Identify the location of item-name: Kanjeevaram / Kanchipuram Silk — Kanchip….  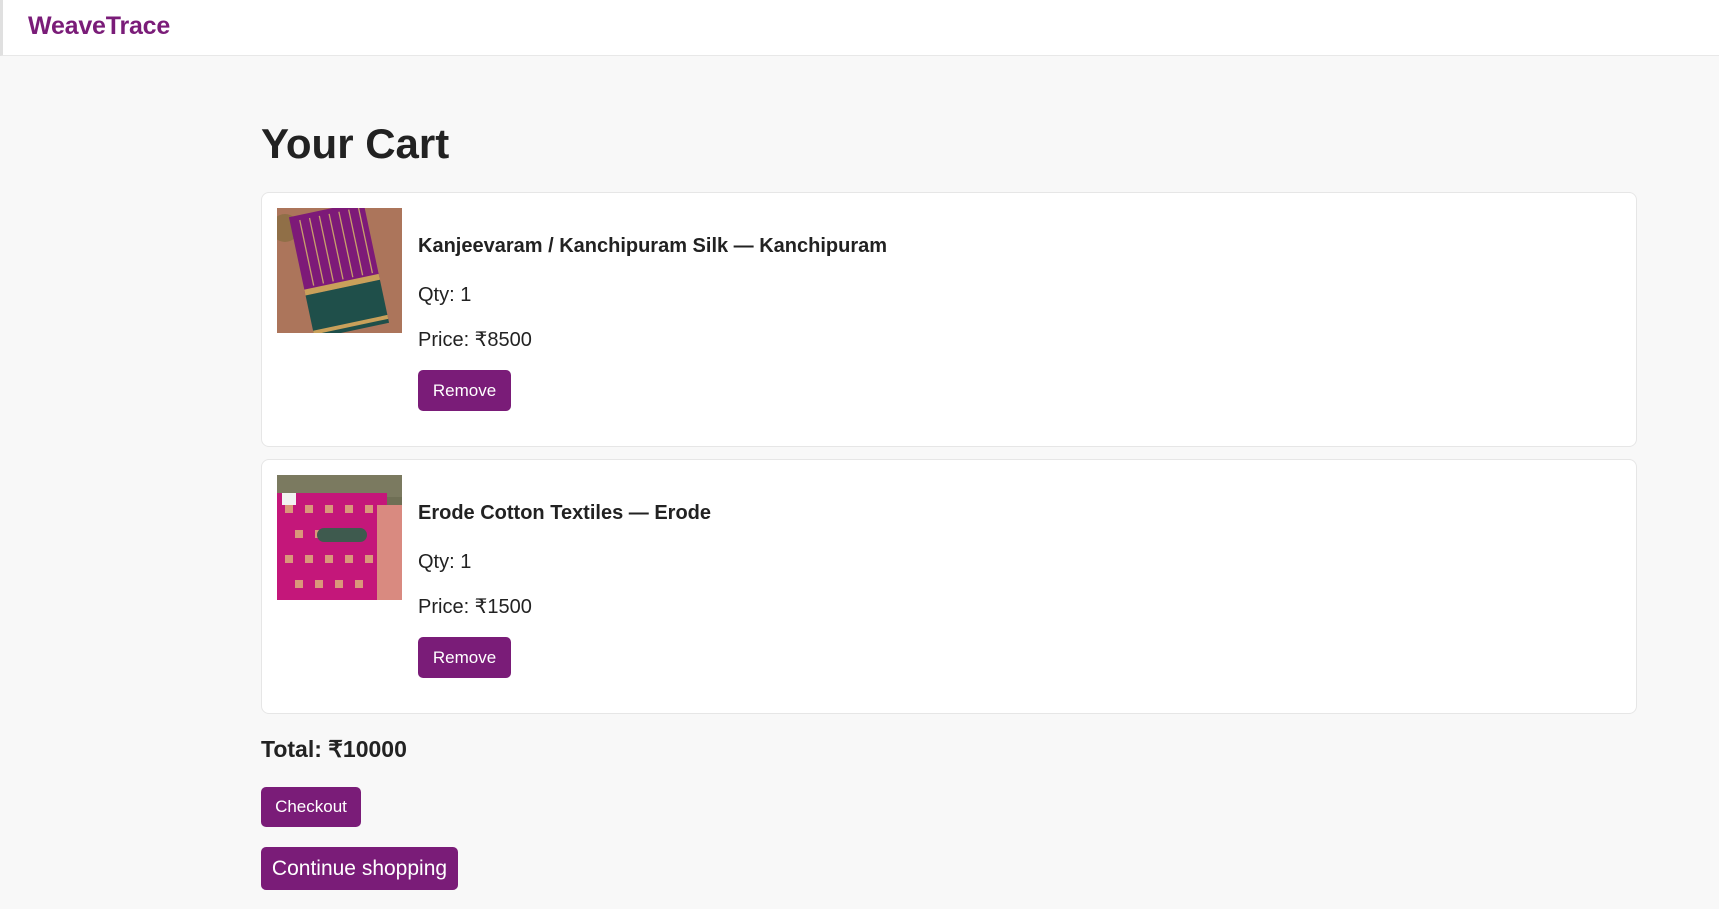
(653, 246).